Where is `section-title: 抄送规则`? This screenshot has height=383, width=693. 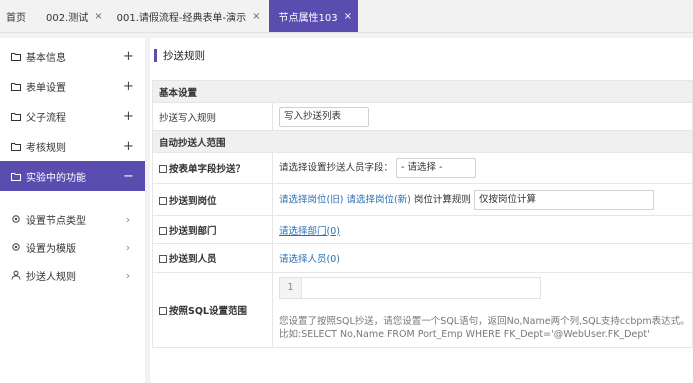
section-title: 抄送规则 is located at coordinates (179, 55).